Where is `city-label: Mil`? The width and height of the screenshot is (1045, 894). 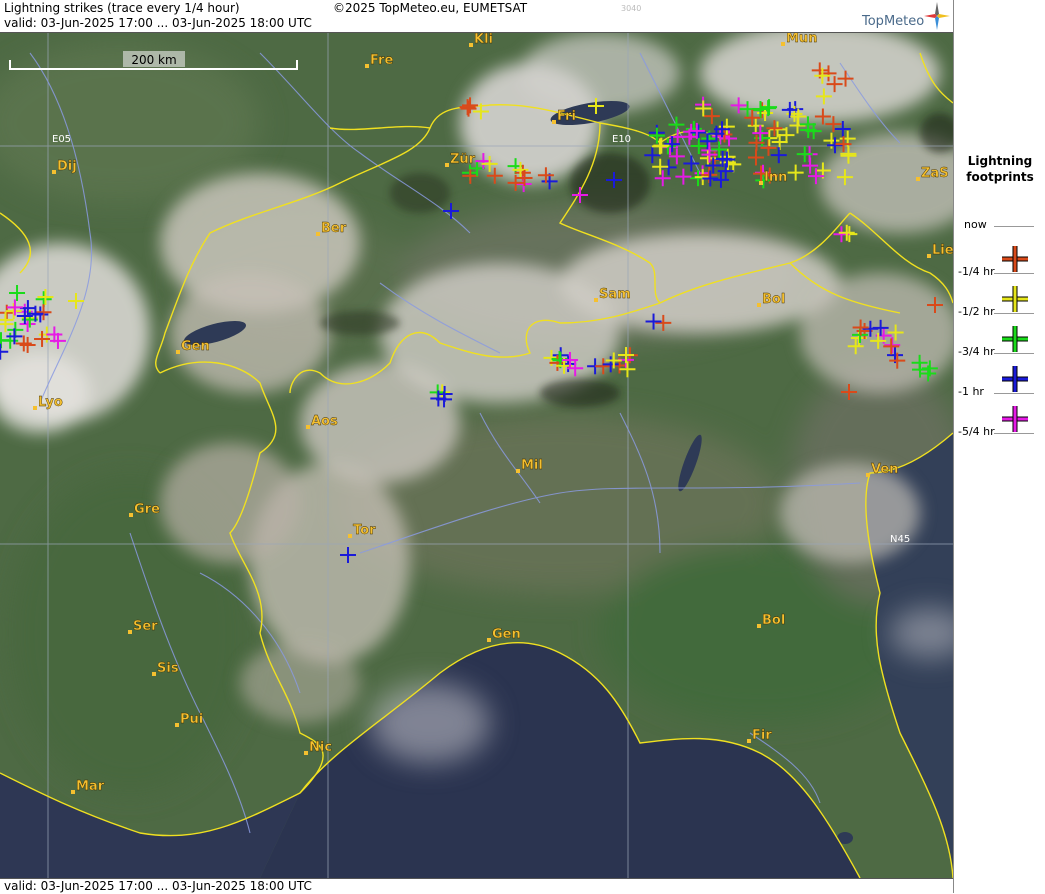
city-label: Mil is located at coordinates (532, 465).